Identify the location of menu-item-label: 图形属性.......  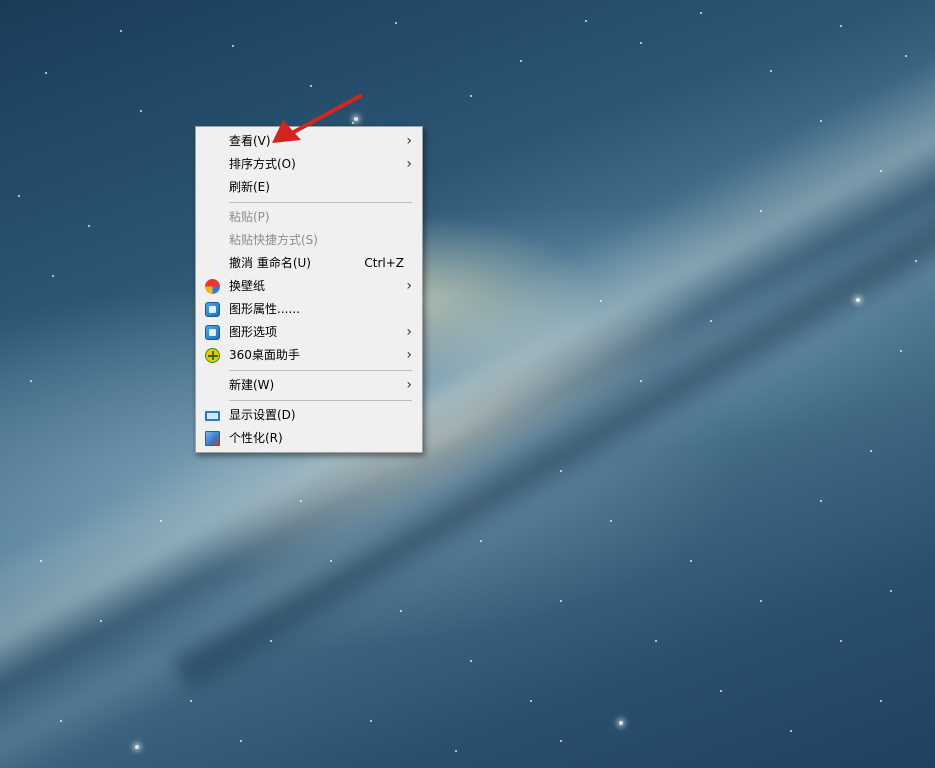
(264, 309).